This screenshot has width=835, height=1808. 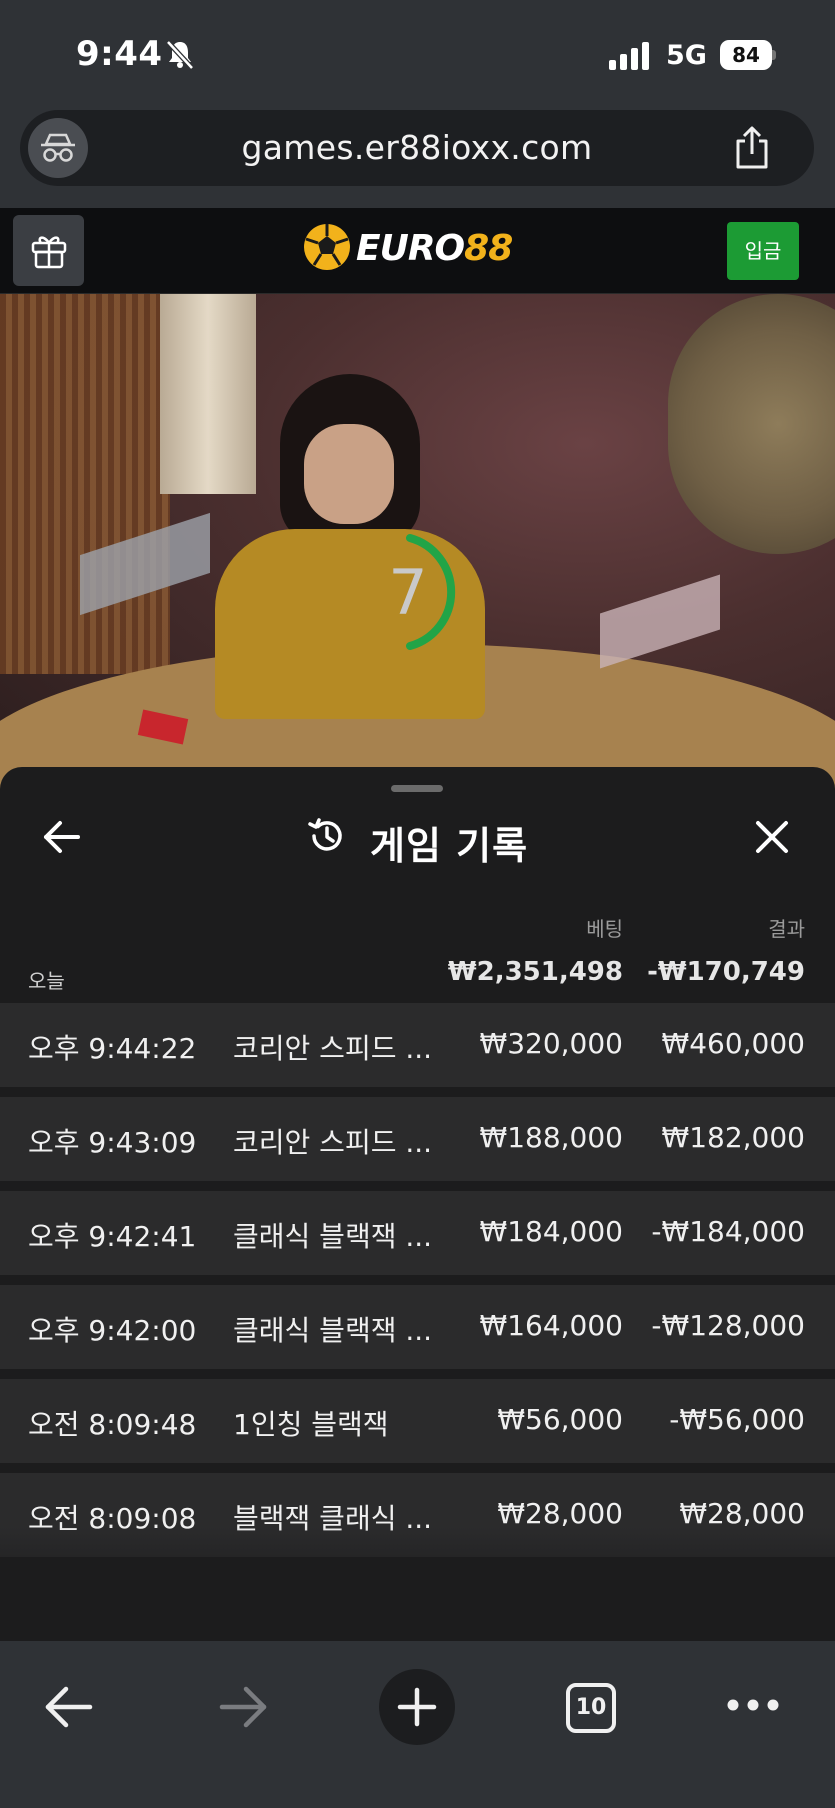 I want to click on site-logo: EURO88, so click(x=412, y=250).